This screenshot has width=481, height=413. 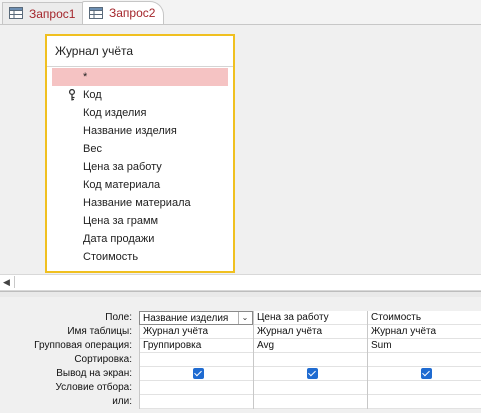 I want to click on tab-query1: Запрос1, so click(x=45, y=13).